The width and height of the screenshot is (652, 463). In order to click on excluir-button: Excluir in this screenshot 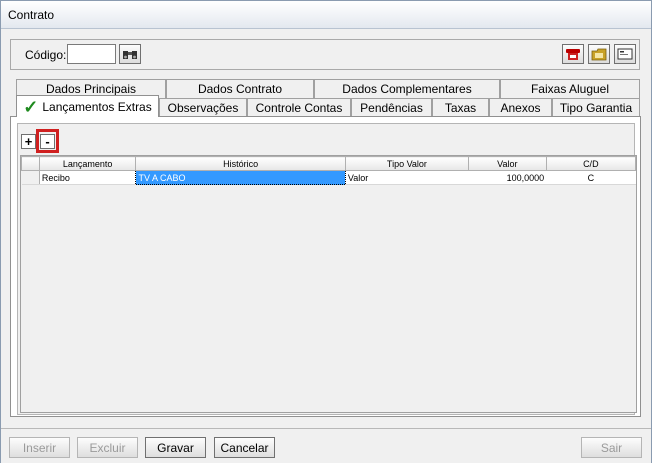, I will do `click(107, 447)`.